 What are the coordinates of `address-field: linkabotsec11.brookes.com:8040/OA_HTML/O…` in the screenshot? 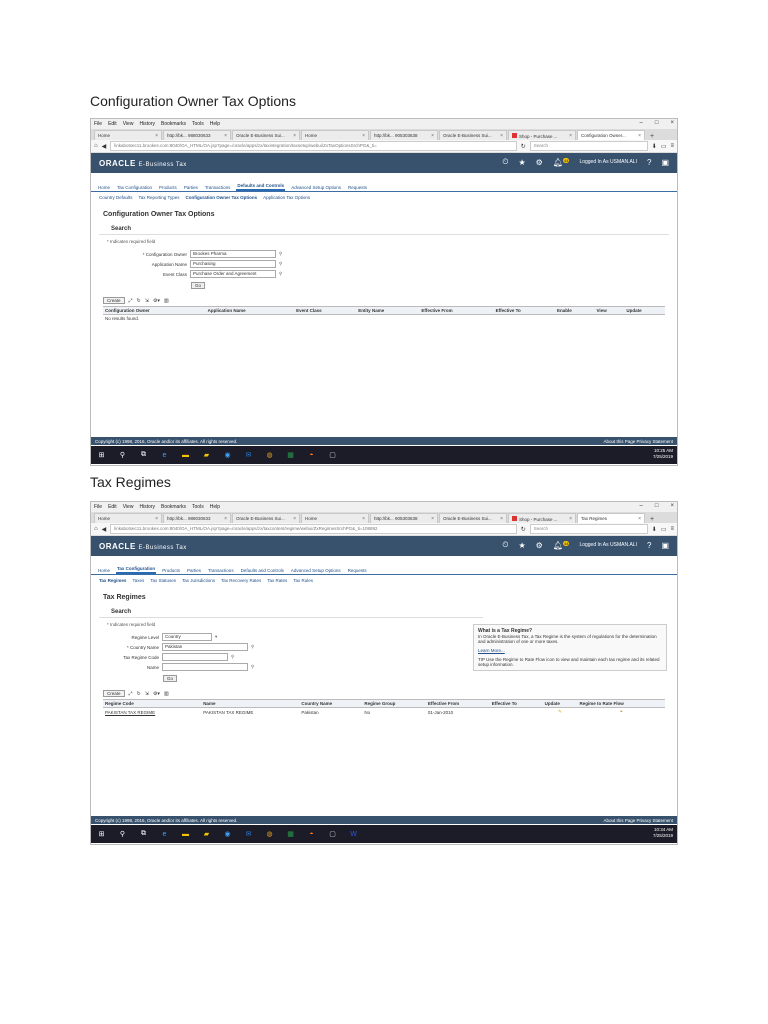 It's located at (313, 146).